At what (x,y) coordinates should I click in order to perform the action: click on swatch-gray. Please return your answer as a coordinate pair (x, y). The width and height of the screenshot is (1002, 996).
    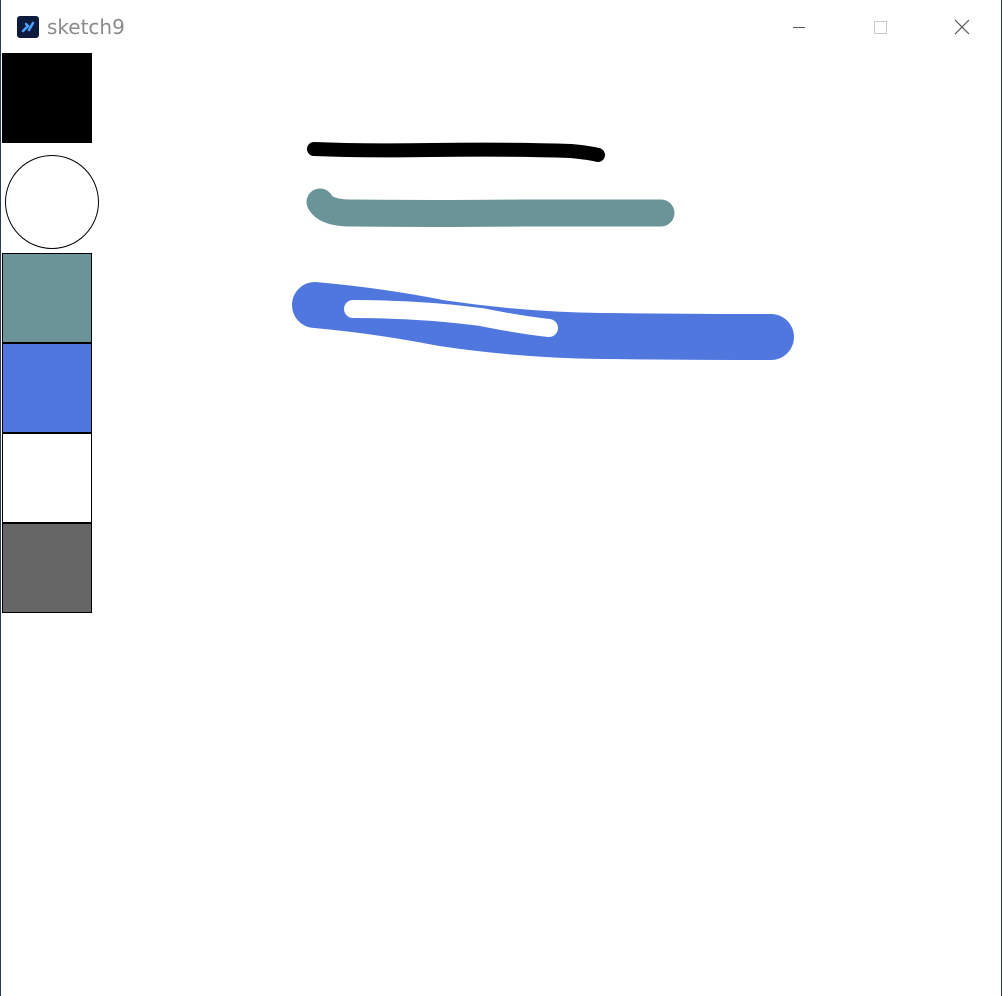
    Looking at the image, I should click on (47, 568).